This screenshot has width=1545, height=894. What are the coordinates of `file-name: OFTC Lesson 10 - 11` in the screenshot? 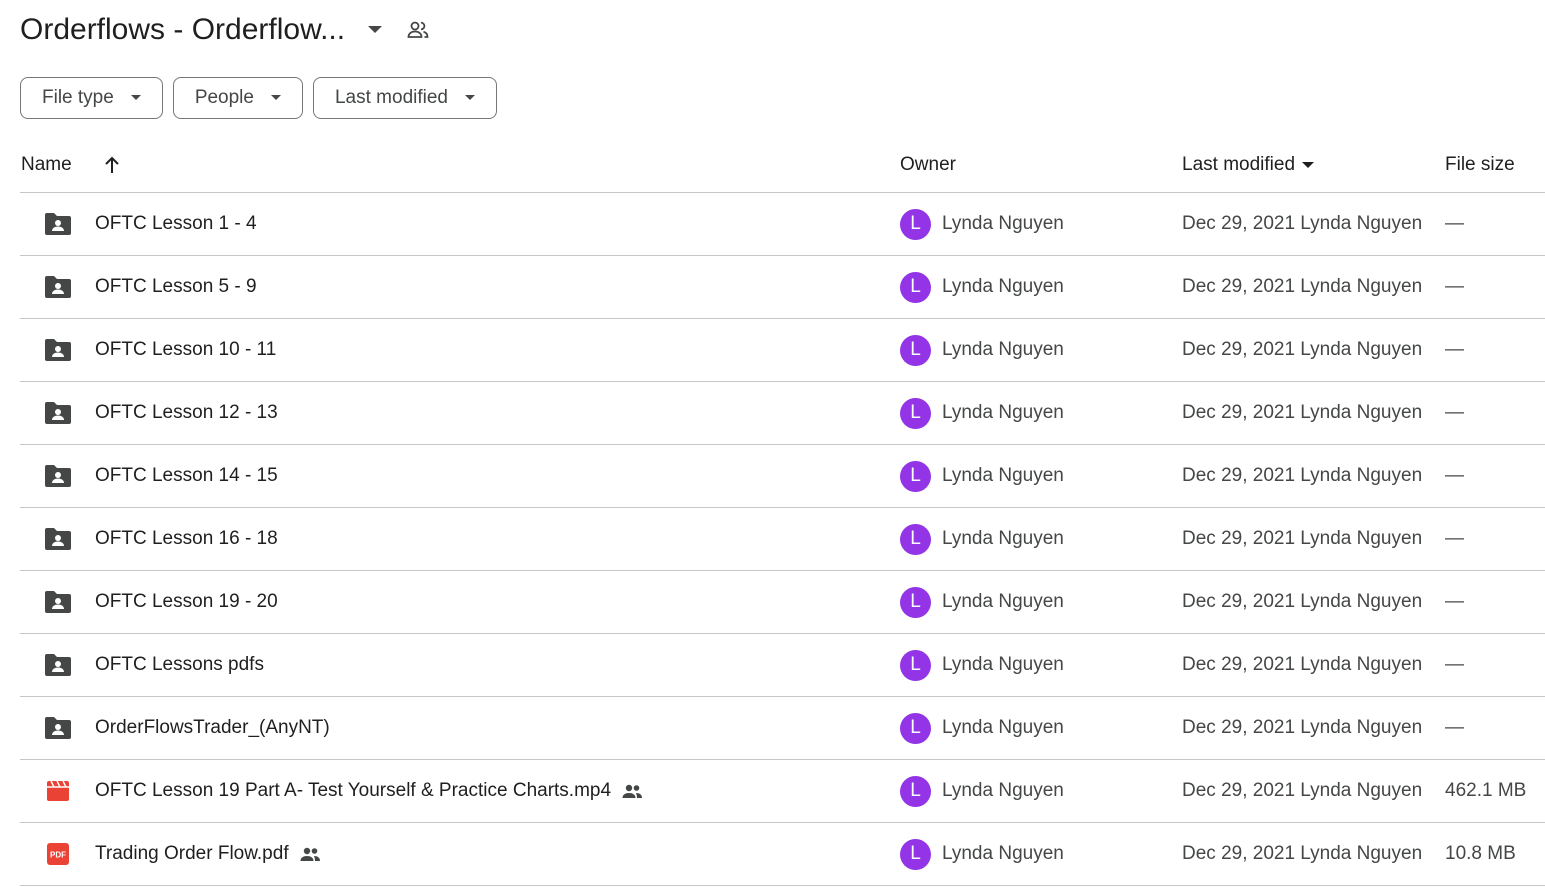 It's located at (186, 349).